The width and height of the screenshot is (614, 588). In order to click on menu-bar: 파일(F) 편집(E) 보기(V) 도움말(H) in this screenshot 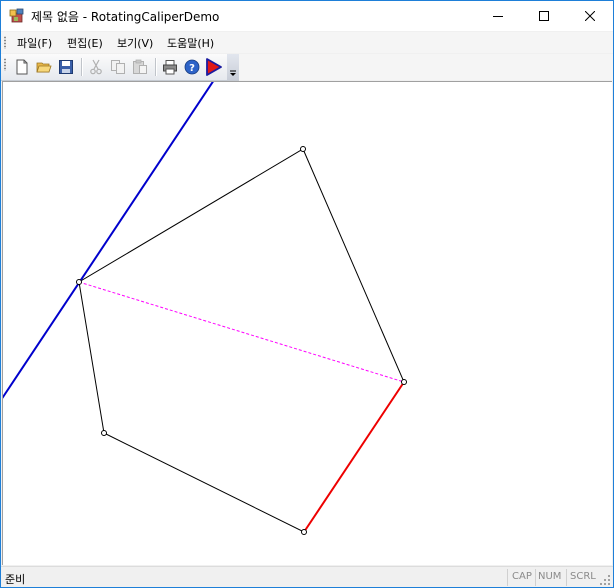, I will do `click(307, 42)`.